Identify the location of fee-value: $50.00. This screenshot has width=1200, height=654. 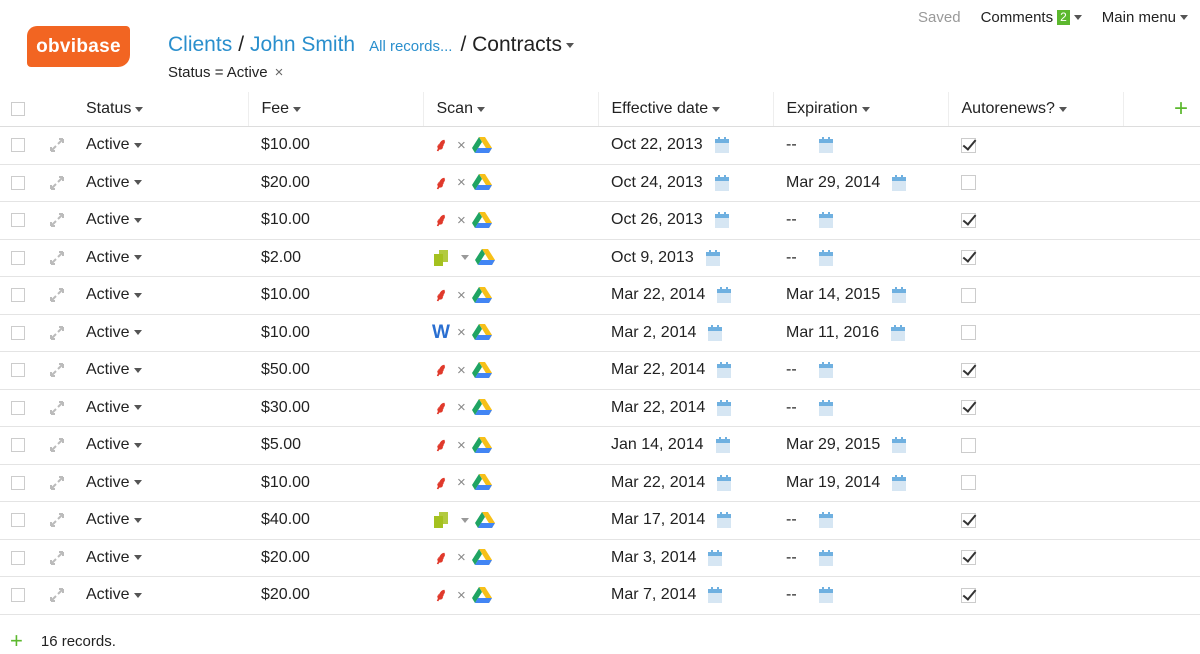
(285, 369).